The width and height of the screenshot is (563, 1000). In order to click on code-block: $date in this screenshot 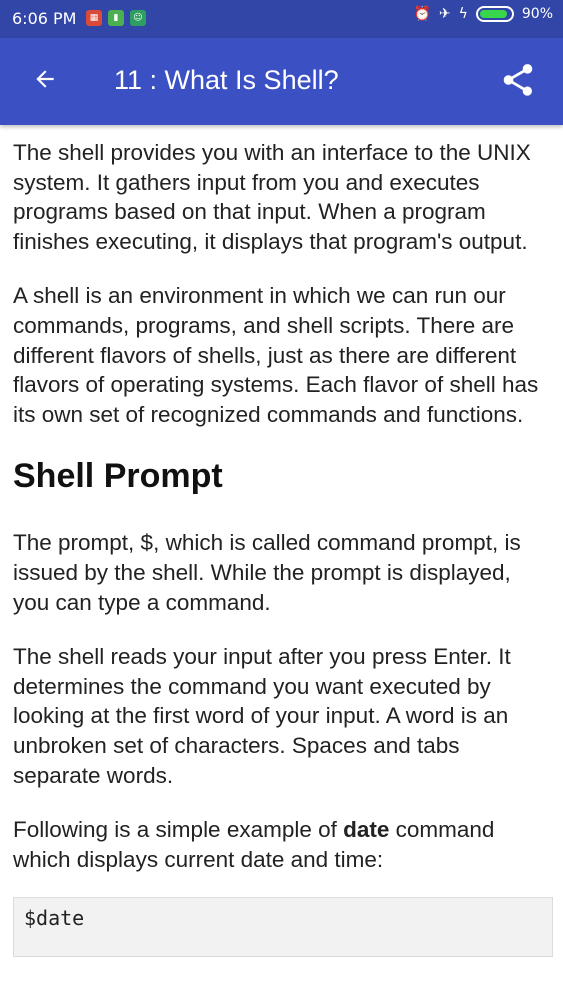, I will do `click(283, 927)`.